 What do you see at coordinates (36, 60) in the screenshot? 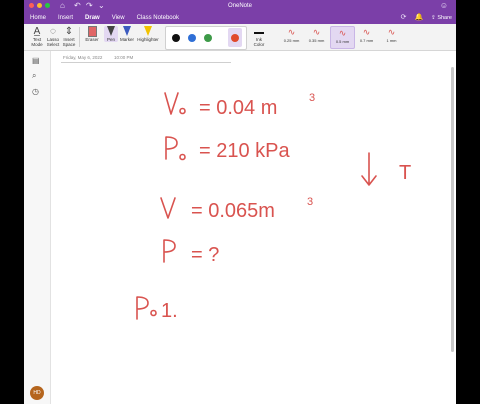
I see `notebooks-icon: ▤` at bounding box center [36, 60].